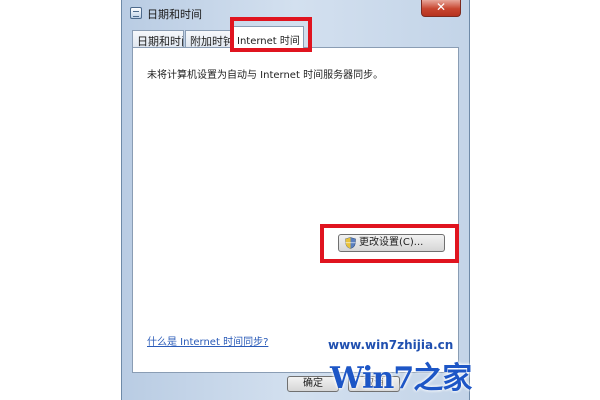 This screenshot has width=600, height=400. What do you see at coordinates (136, 13) in the screenshot?
I see `datetime-icon` at bounding box center [136, 13].